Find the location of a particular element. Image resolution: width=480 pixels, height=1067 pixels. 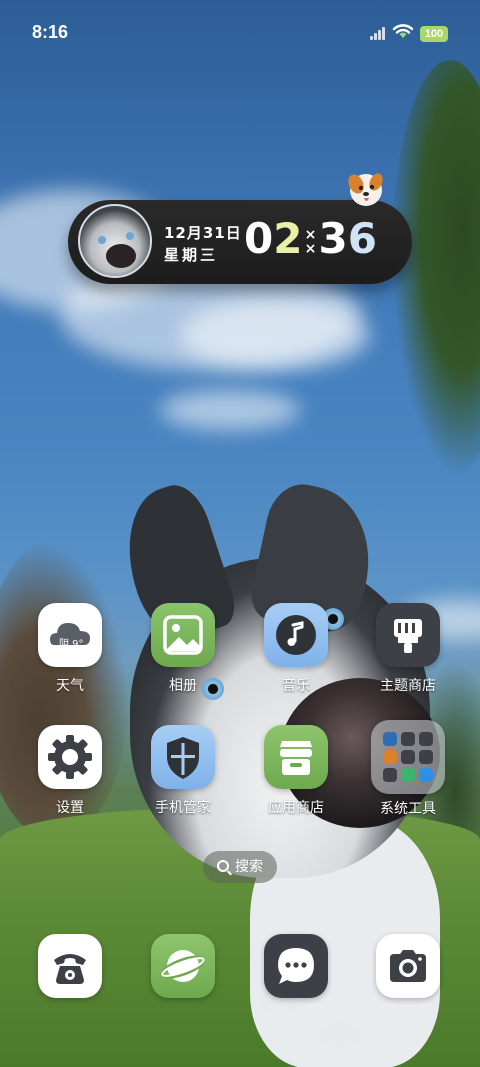

signal-icon is located at coordinates (378, 33).